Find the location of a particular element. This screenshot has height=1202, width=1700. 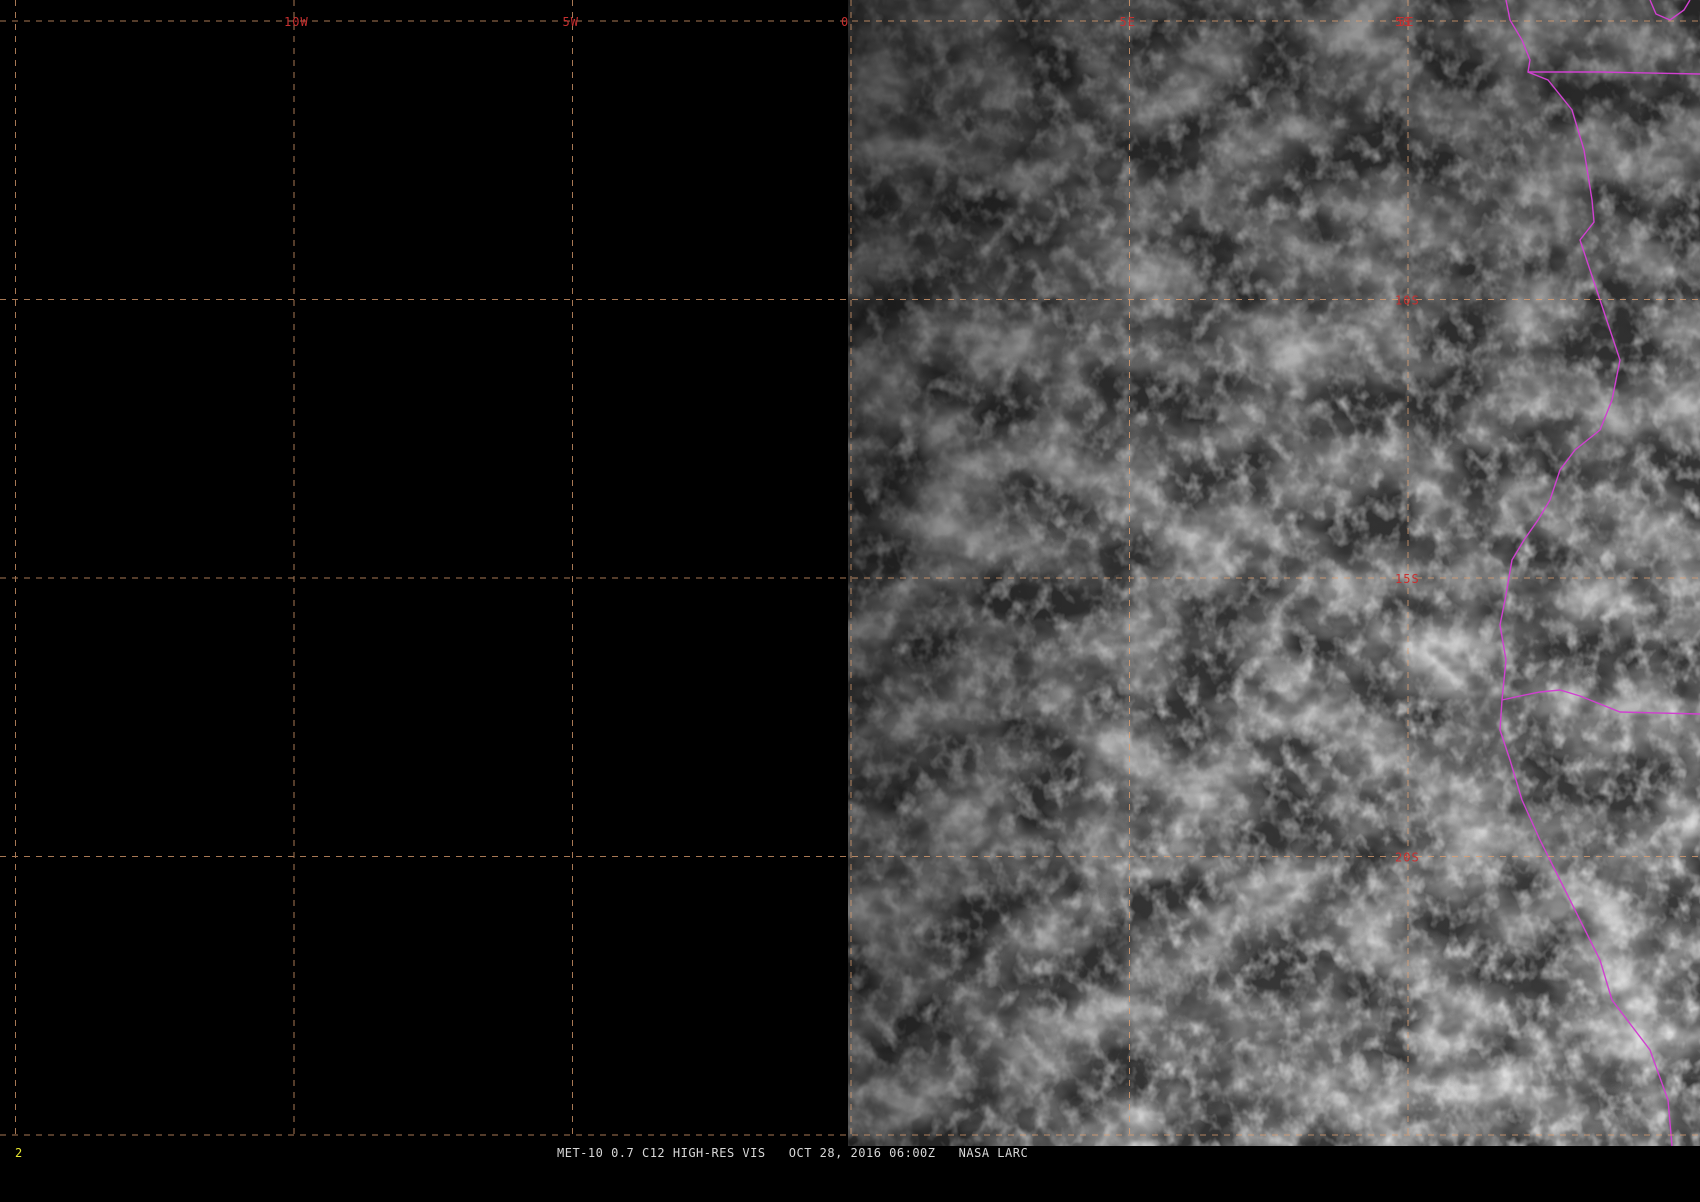

longitude-label: 0 is located at coordinates (845, 22).